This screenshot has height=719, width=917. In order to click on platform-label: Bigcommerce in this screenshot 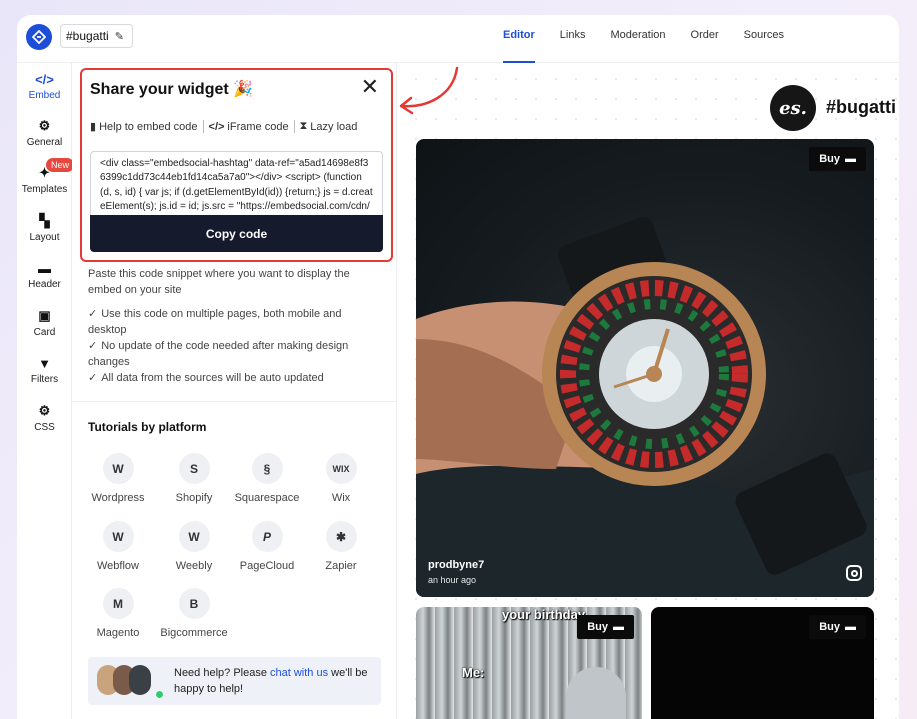, I will do `click(194, 633)`.